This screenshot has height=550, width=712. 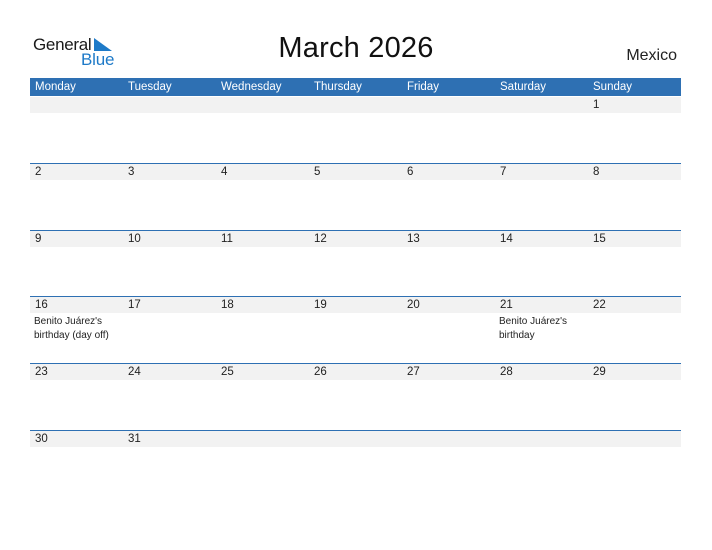 I want to click on day-cell: 21 Benito Juárez's birthday, so click(x=541, y=330).